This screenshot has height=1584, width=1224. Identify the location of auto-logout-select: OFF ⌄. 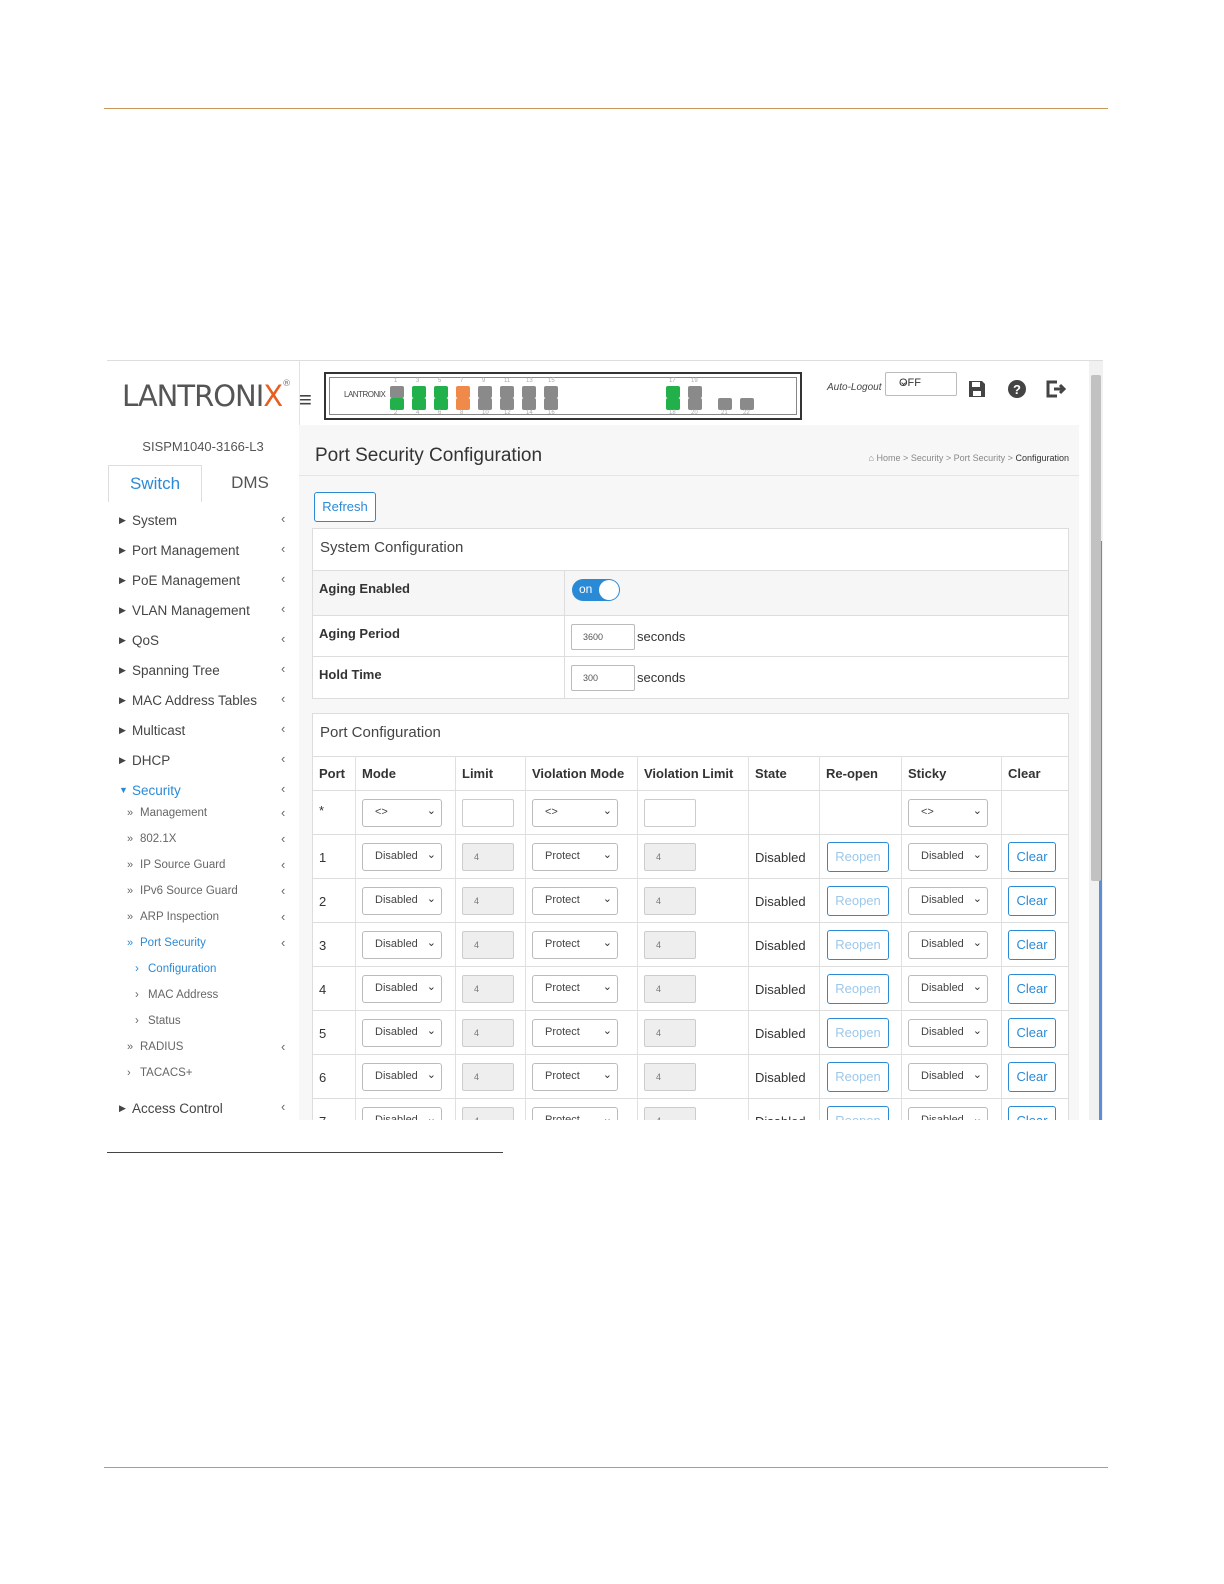
(921, 384).